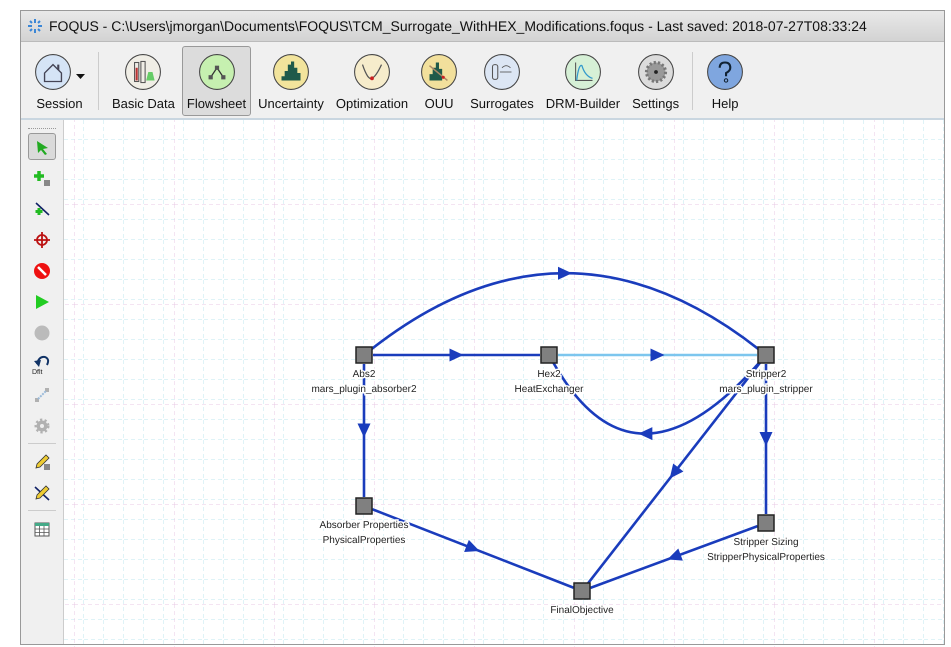  Describe the element at coordinates (582, 610) in the screenshot. I see `node-name: FinalObjective` at that location.